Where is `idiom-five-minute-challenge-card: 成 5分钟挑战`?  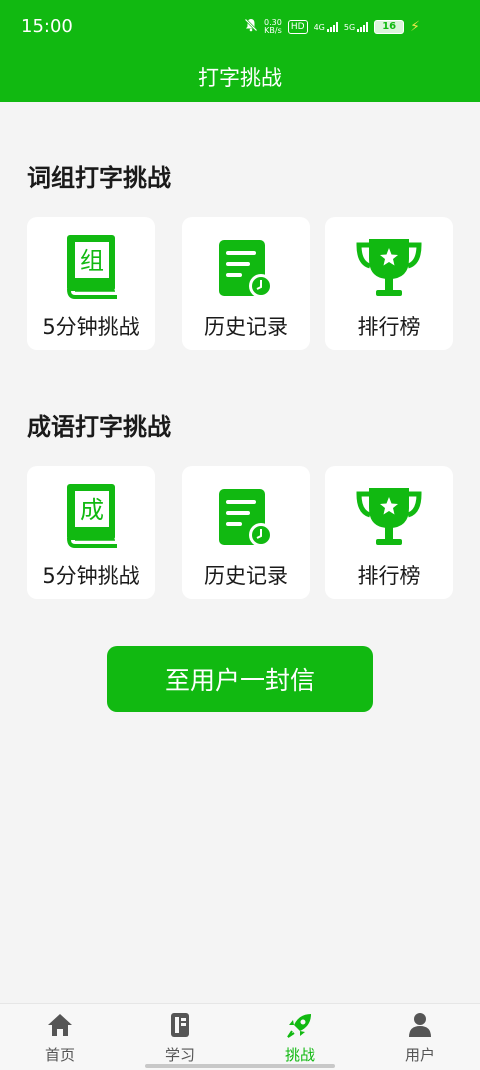 idiom-five-minute-challenge-card: 成 5分钟挑战 is located at coordinates (91, 532).